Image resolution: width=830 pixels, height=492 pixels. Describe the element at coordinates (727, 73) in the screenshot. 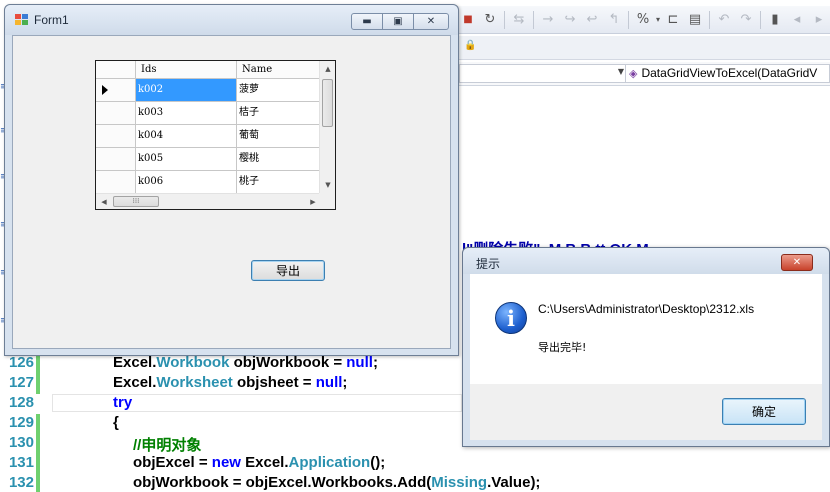

I see `method-selector: ◈ DataGridViewToExcel(DataGridV` at that location.